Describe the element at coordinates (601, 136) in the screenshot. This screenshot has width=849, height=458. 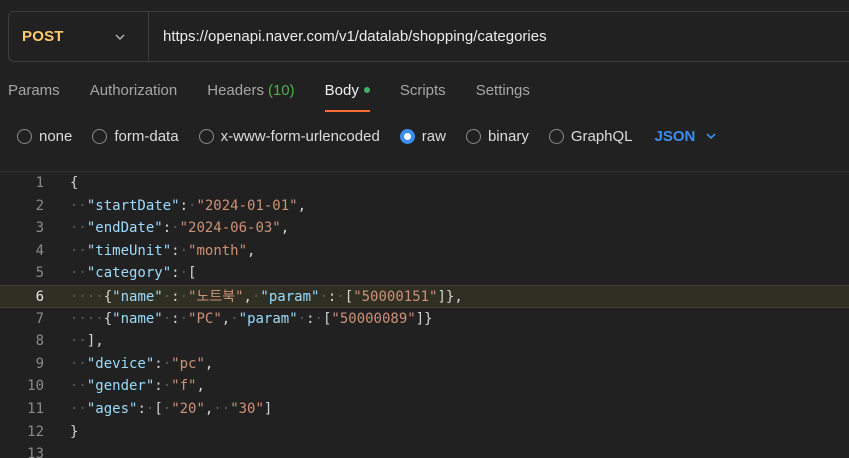
I see `radio-label: GraphQL` at that location.